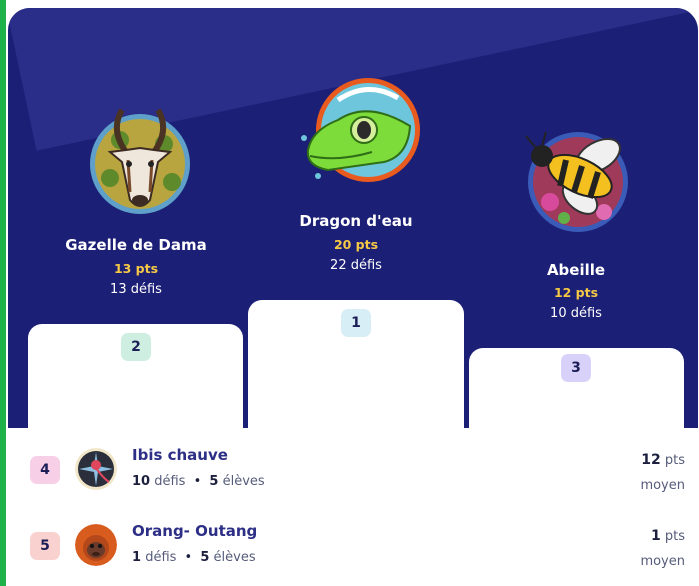 The width and height of the screenshot is (699, 586). Describe the element at coordinates (136, 245) in the screenshot. I see `podium-name-2: Gazelle de Dama` at that location.